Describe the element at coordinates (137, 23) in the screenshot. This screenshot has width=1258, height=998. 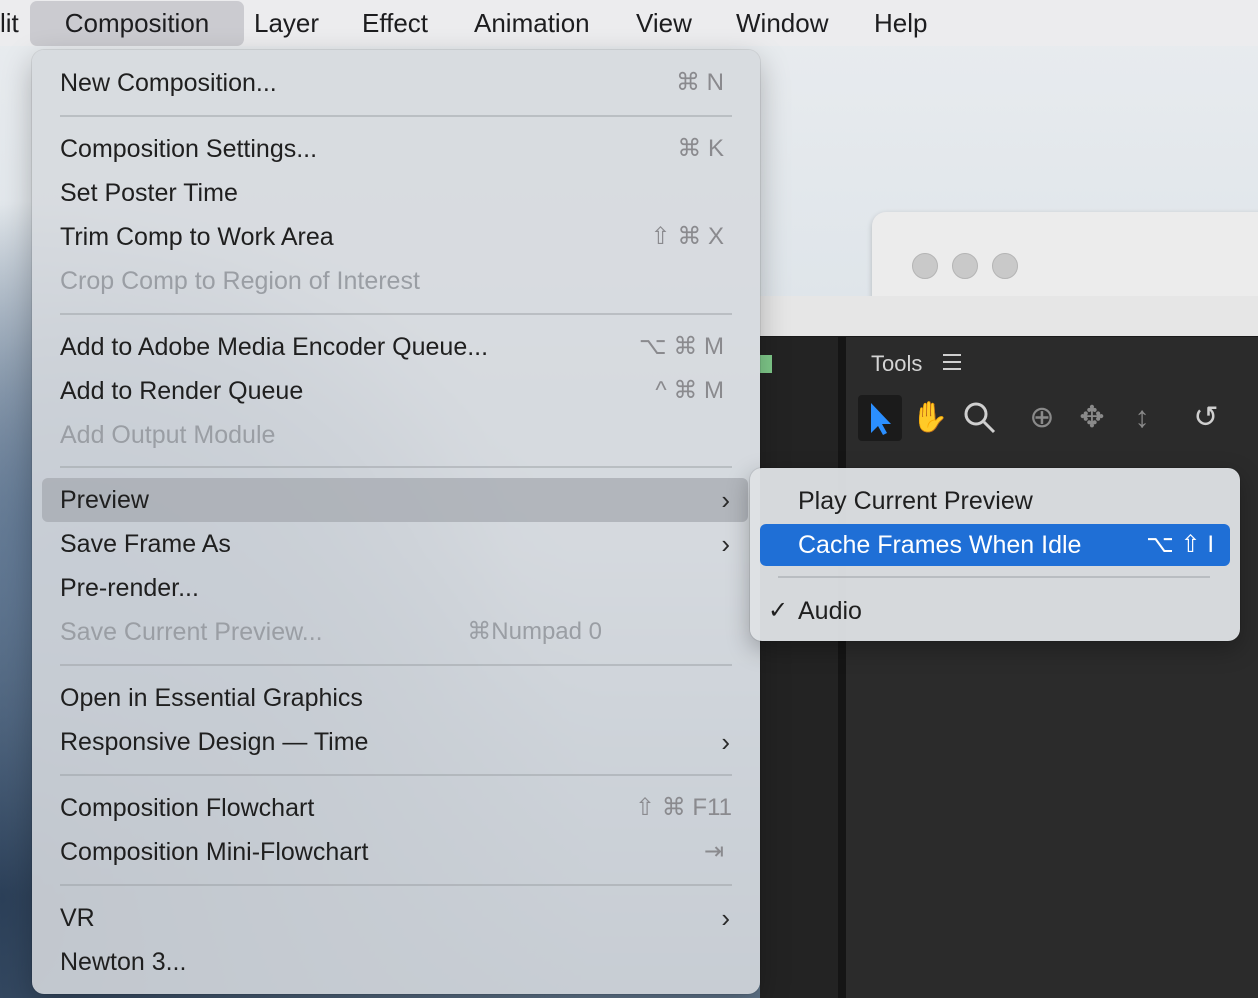
I see `menu-composition: Composition` at that location.